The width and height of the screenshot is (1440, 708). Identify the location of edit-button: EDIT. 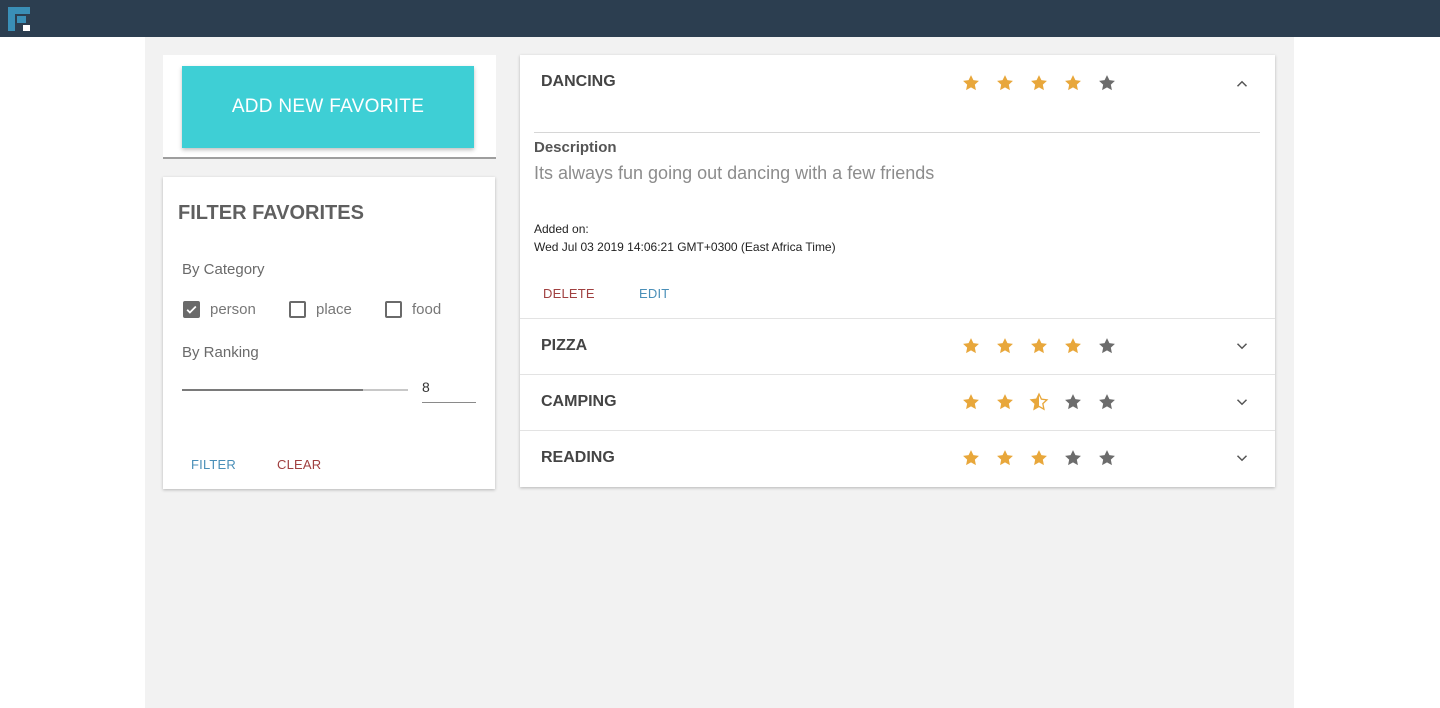
(654, 293).